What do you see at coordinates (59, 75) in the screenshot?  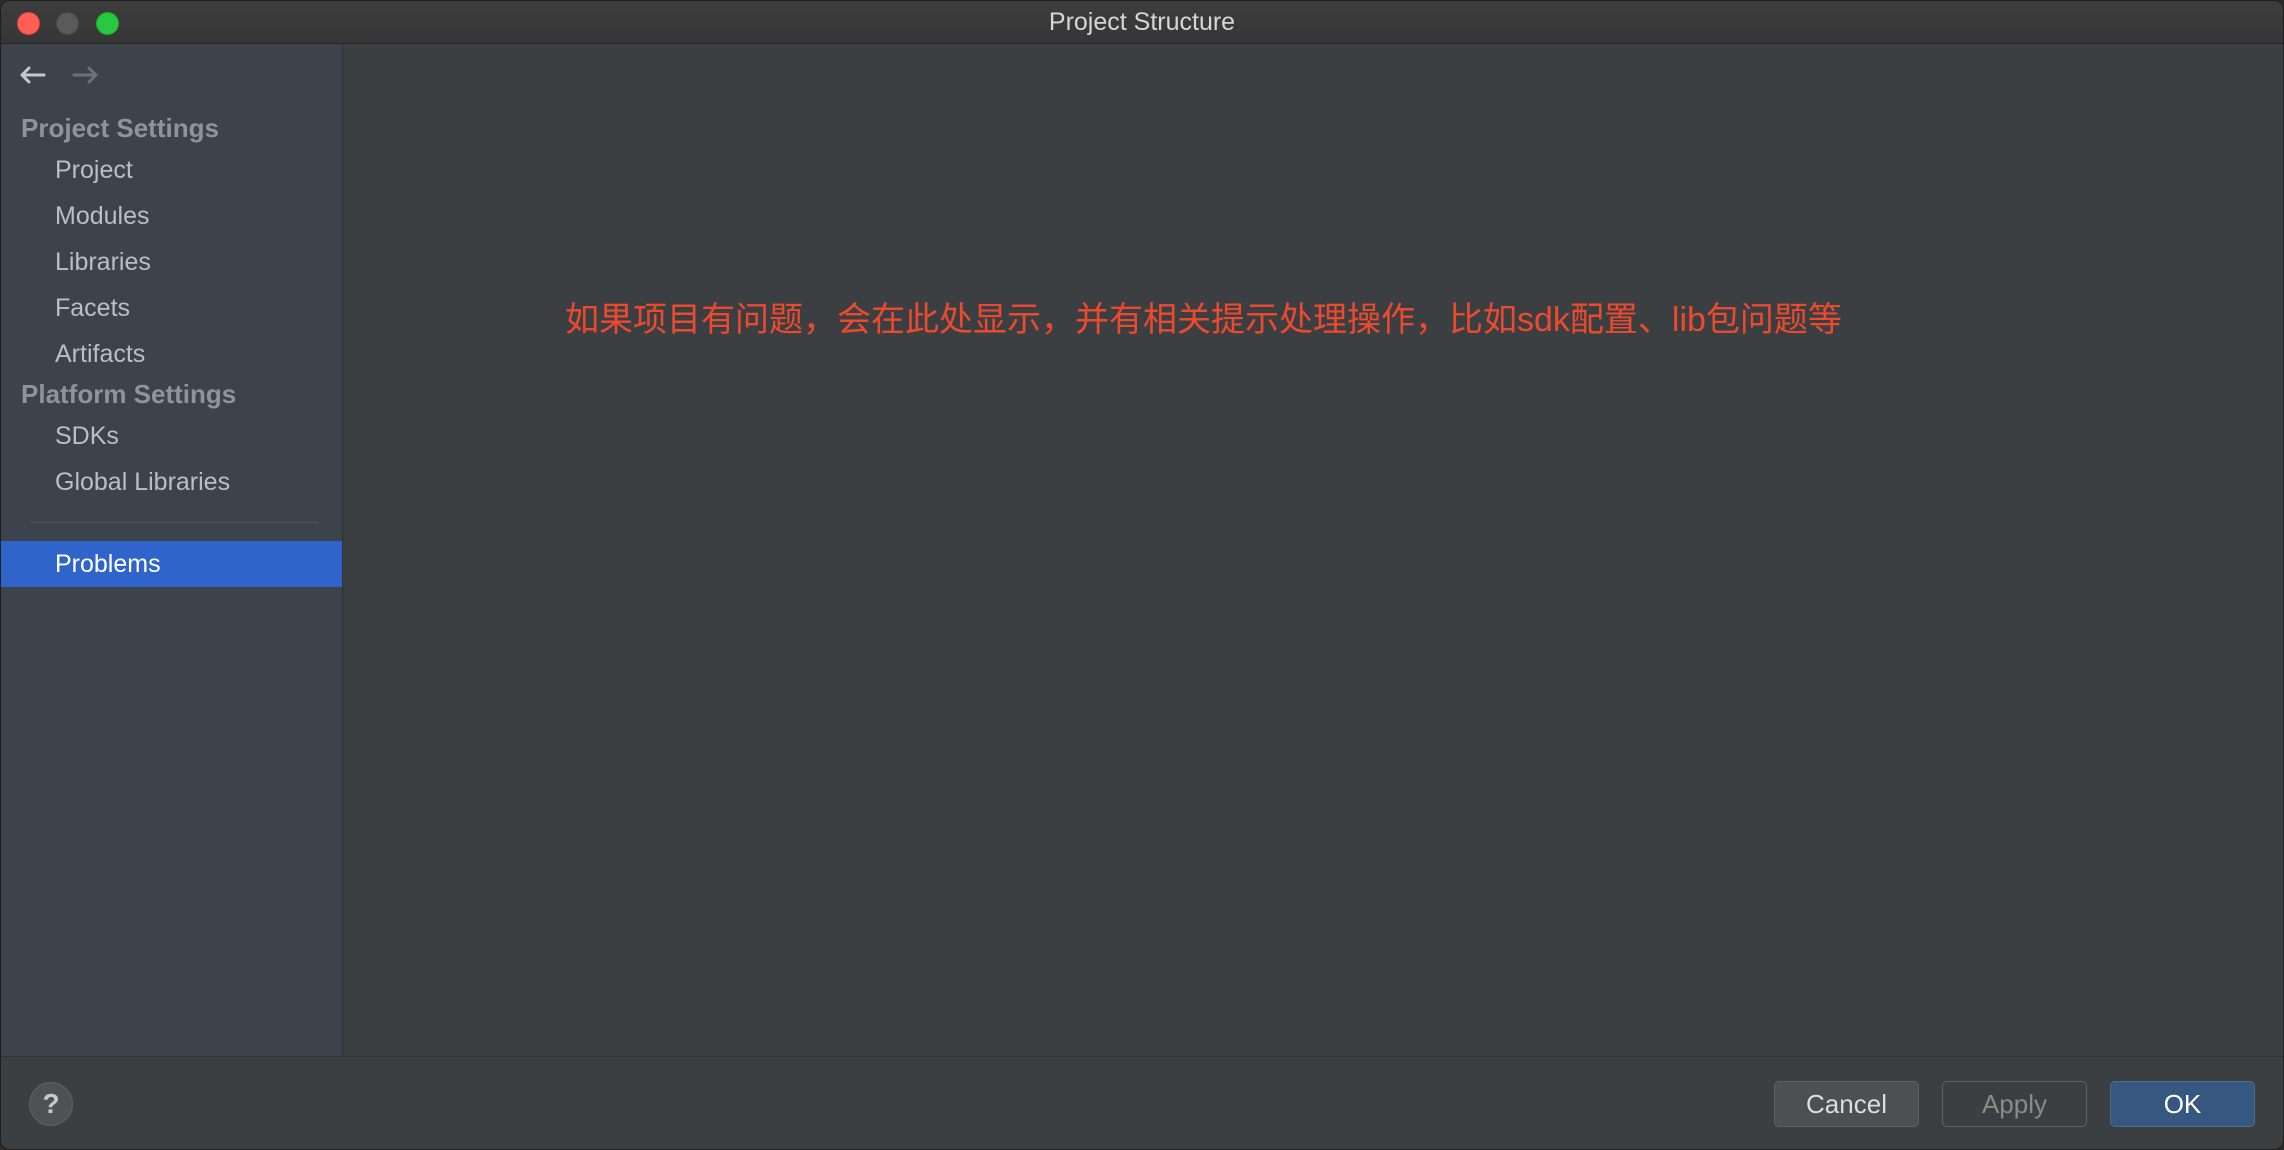 I see `navigation-arrows` at bounding box center [59, 75].